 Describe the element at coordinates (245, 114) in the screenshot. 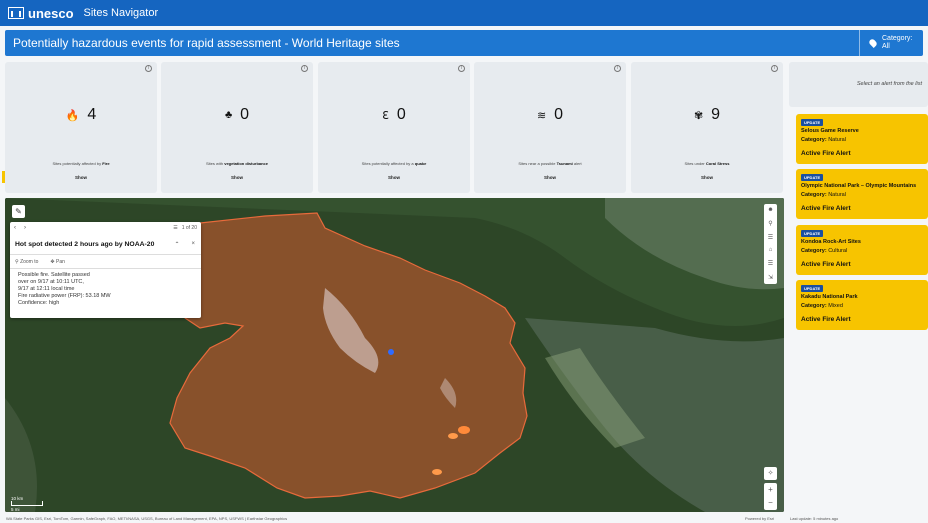

I see `vegetation-count: 0` at that location.